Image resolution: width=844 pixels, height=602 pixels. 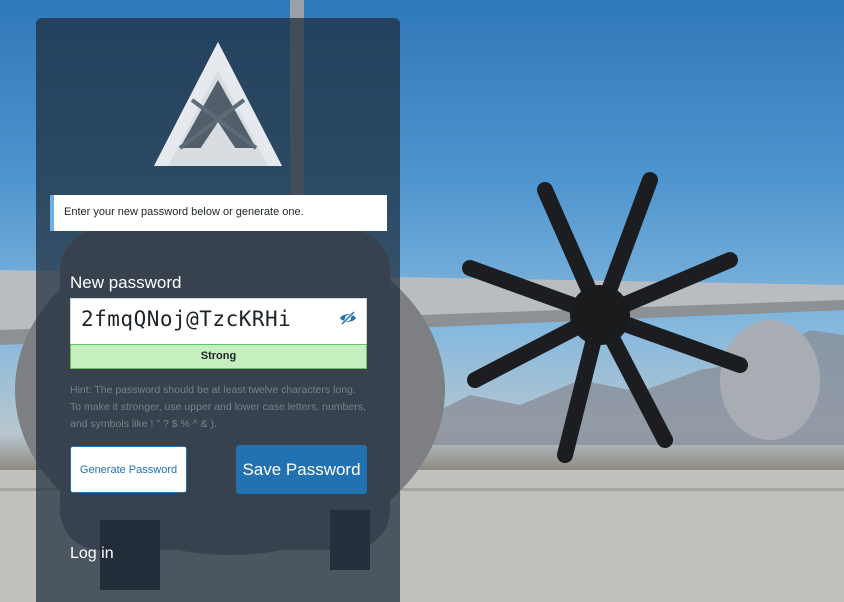 What do you see at coordinates (301, 469) in the screenshot?
I see `save-password-button: Save Password` at bounding box center [301, 469].